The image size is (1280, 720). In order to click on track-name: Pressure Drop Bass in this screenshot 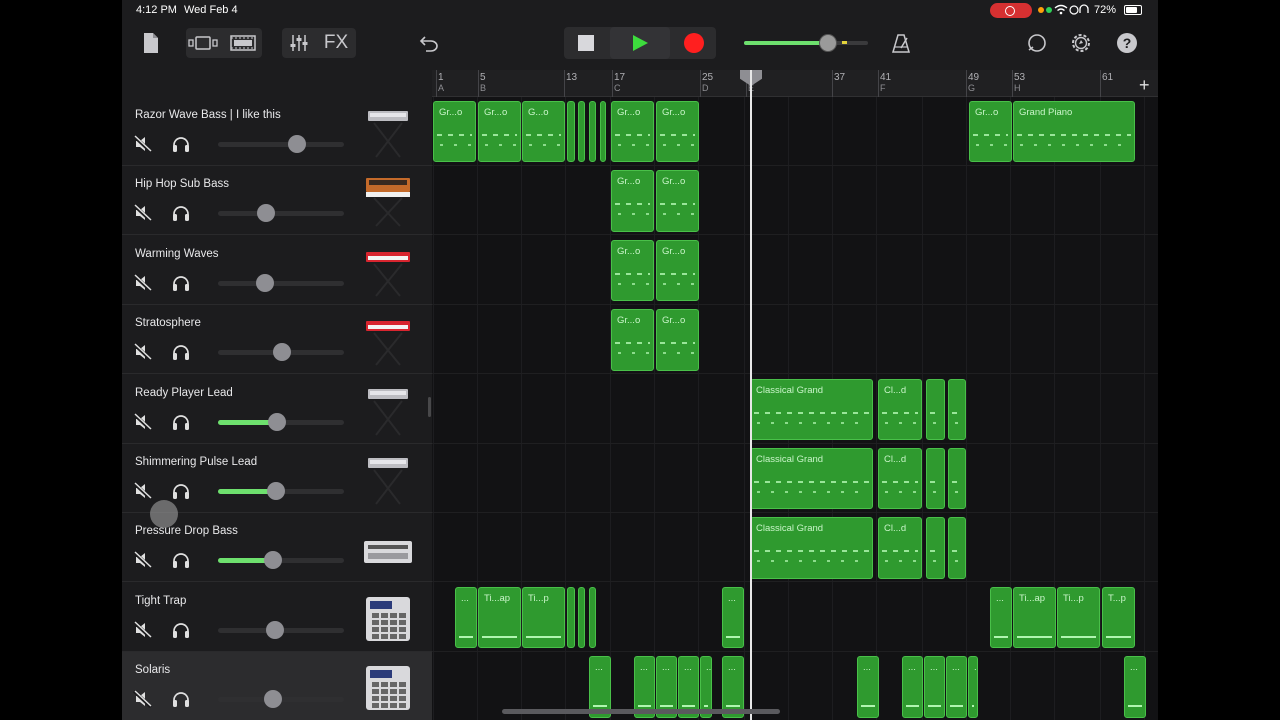, I will do `click(186, 531)`.